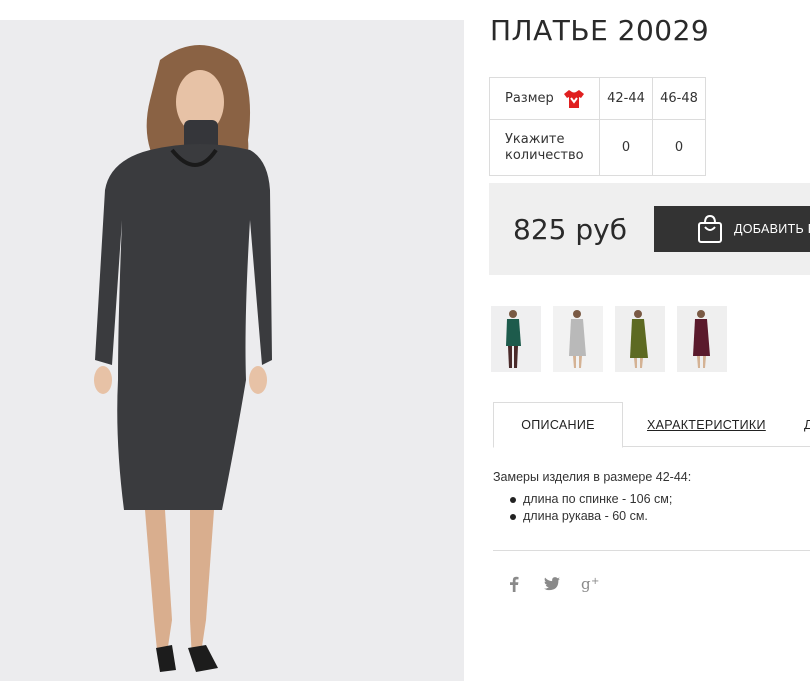 This screenshot has height=681, width=810. I want to click on size-option-46-48: 46-48, so click(679, 98).